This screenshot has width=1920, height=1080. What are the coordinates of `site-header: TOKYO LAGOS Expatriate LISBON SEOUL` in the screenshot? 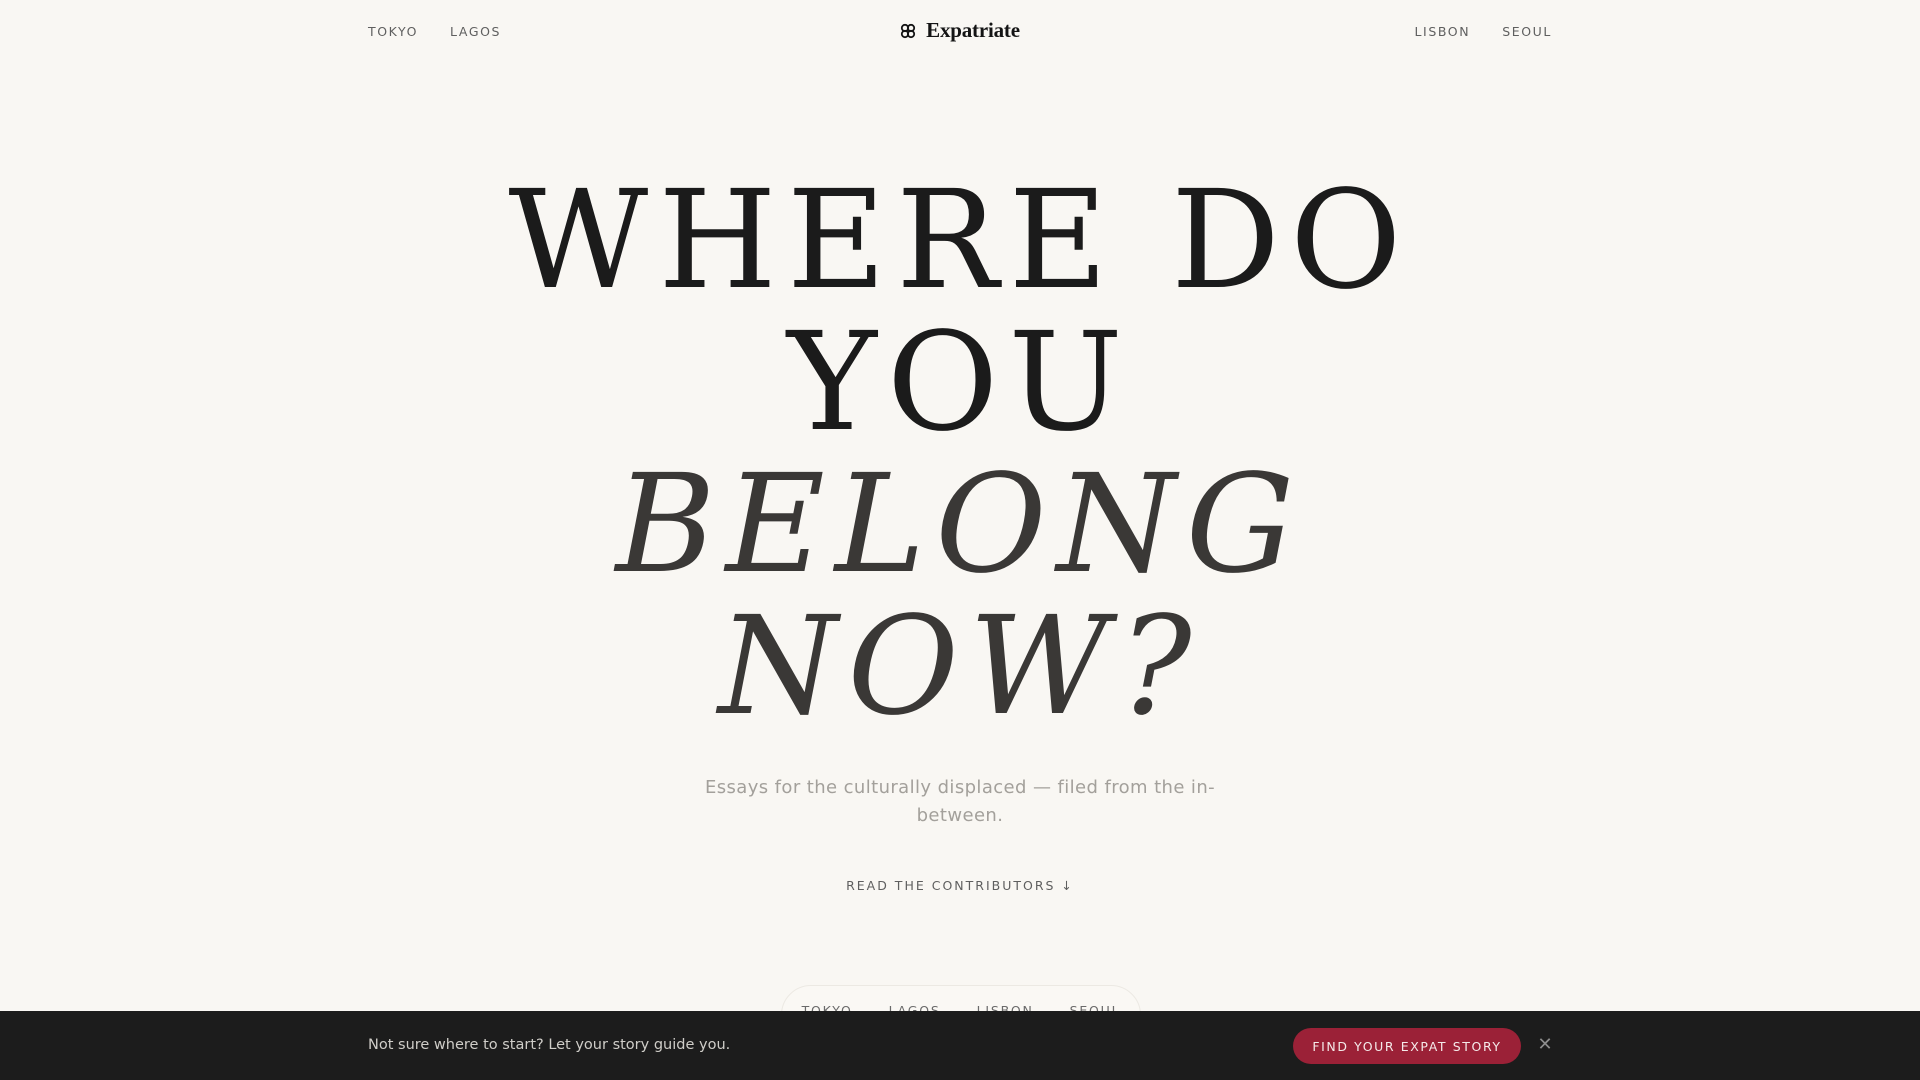 It's located at (960, 32).